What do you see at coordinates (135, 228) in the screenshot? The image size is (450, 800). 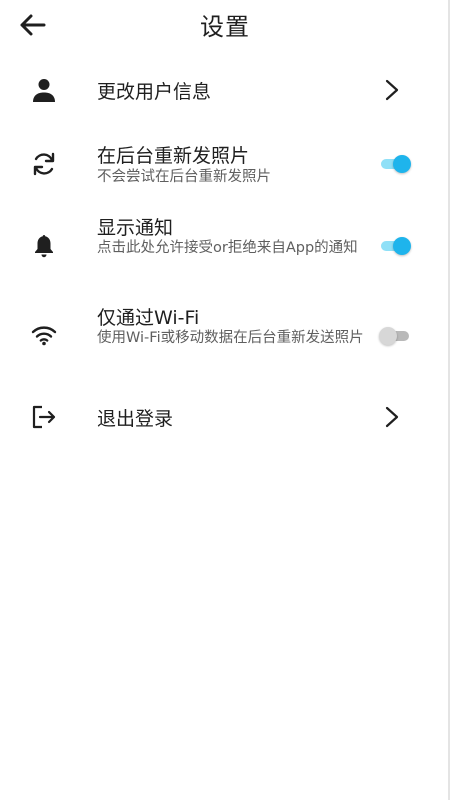 I see `setting-label-notify: 显示通知` at bounding box center [135, 228].